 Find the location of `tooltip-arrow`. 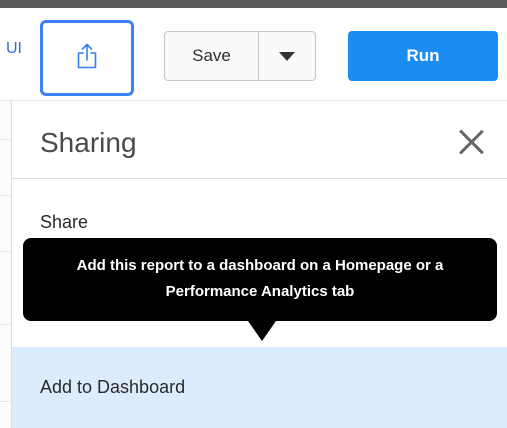

tooltip-arrow is located at coordinates (262, 331).